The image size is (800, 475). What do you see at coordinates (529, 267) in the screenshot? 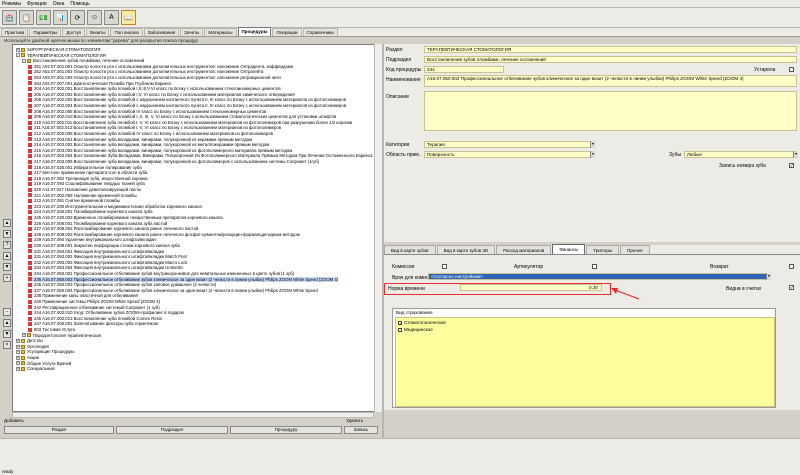
I see `articulator-label: Артикулятор` at bounding box center [529, 267].